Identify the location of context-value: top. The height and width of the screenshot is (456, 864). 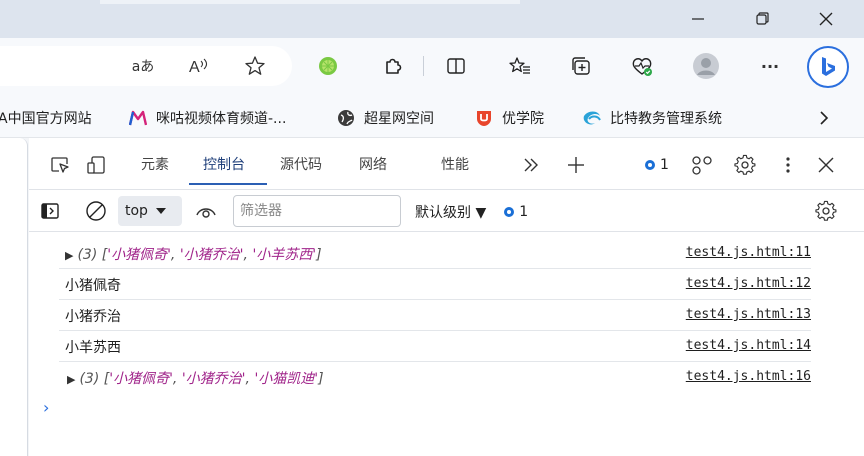
(136, 211).